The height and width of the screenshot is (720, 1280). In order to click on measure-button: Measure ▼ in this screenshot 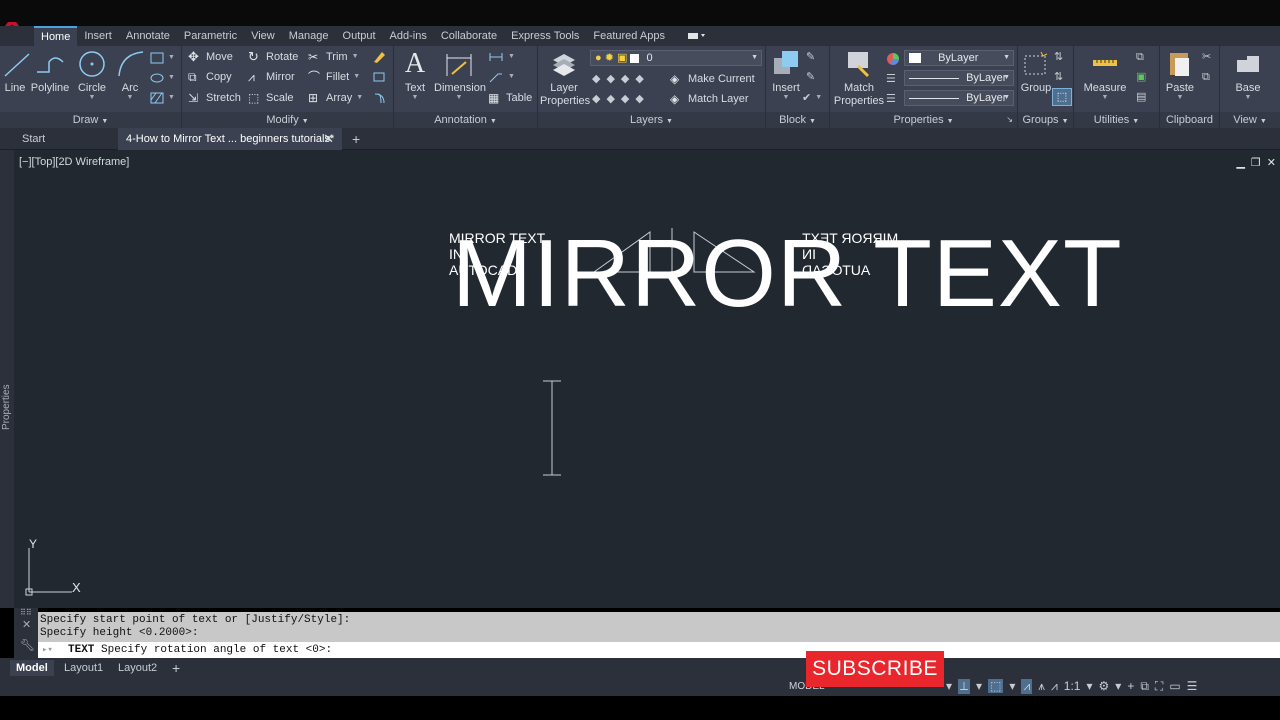, I will do `click(1105, 74)`.